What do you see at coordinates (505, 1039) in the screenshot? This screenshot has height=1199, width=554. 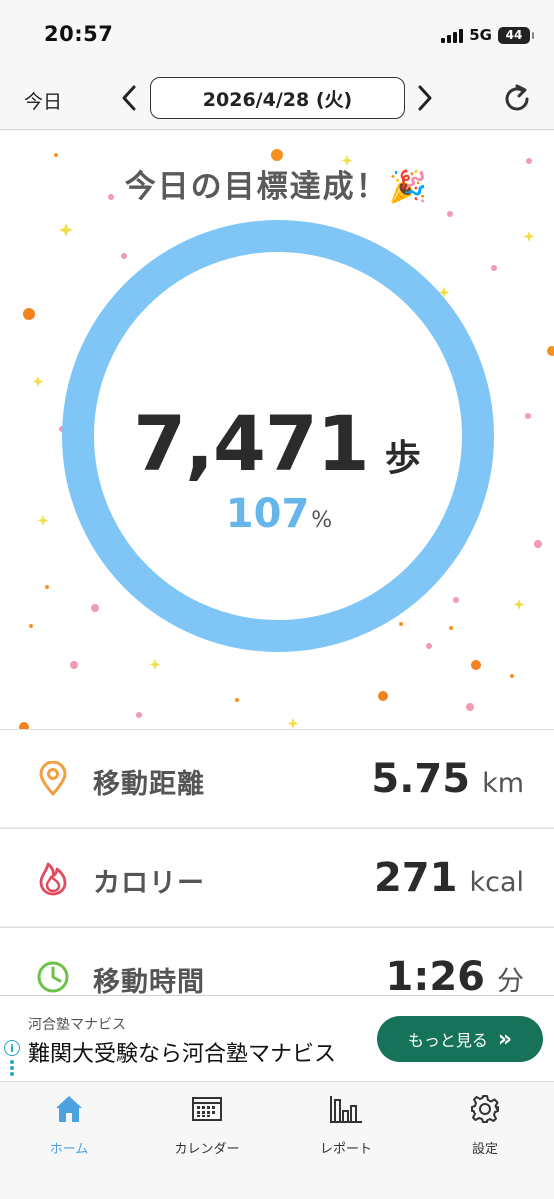 I see `double-chevron-right-icon: »` at bounding box center [505, 1039].